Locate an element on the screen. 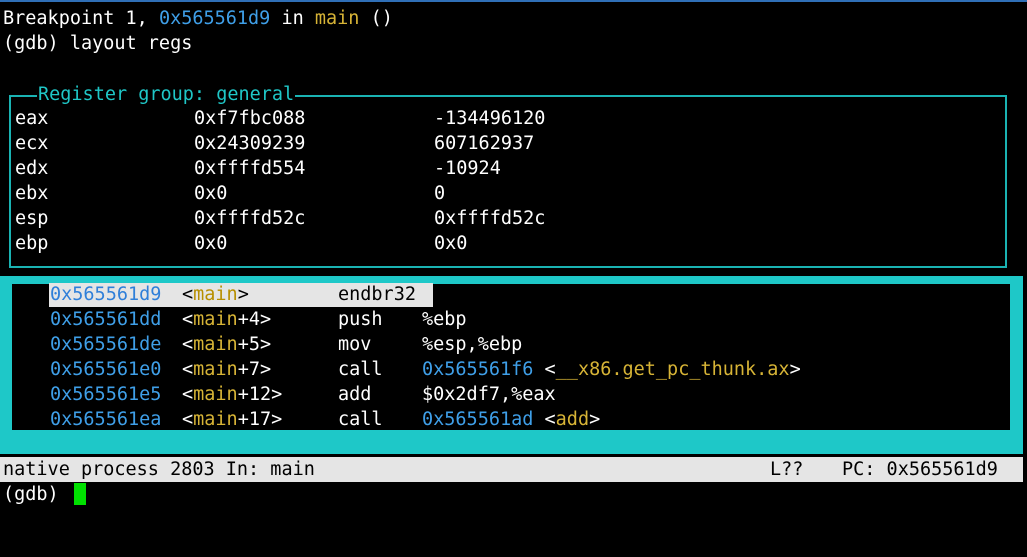 The height and width of the screenshot is (557, 1027). asm-offset: +5> is located at coordinates (254, 344).